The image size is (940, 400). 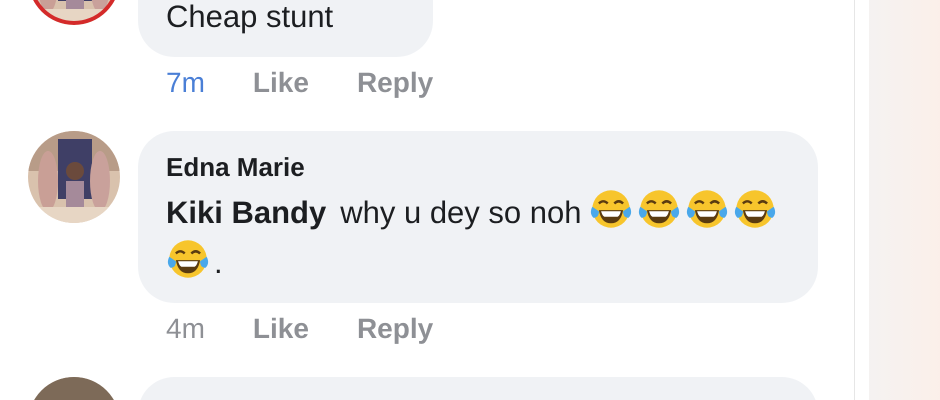 I want to click on comment-text: ., so click(x=218, y=262).